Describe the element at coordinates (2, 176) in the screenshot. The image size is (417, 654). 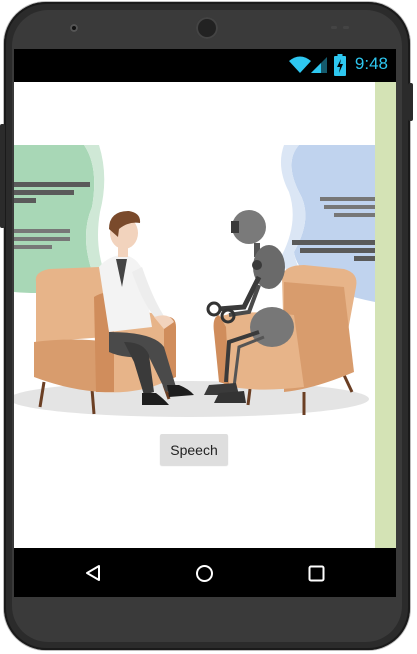
I see `phone-side-button-left` at that location.